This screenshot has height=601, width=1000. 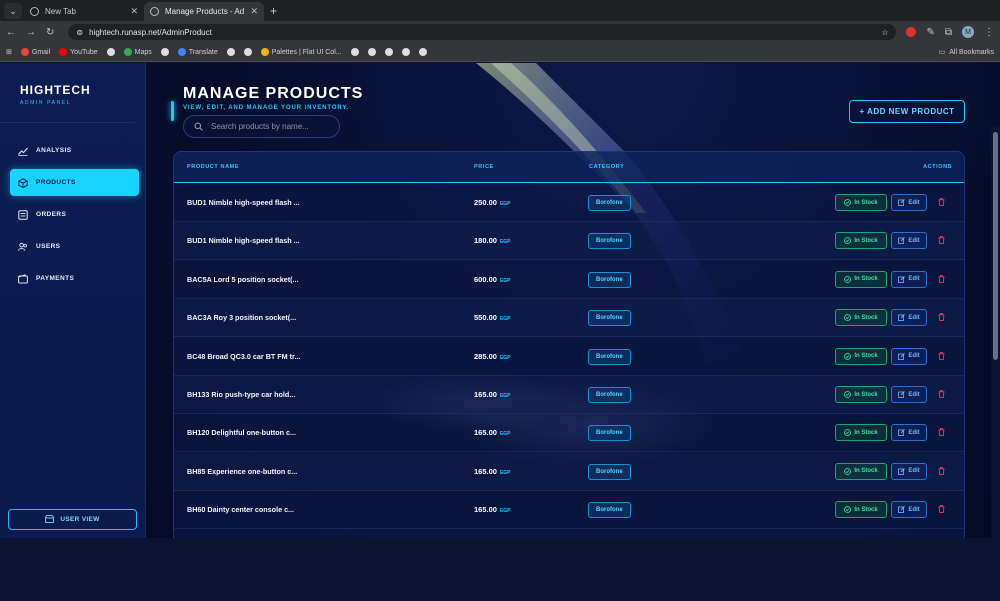 I want to click on price-value: 250.00, so click(x=485, y=202).